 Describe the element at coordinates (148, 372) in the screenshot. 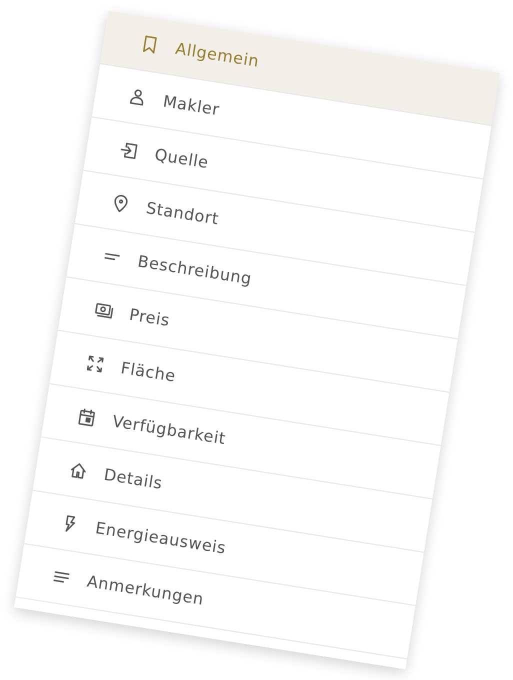

I see `menu-item: Fläche` at that location.